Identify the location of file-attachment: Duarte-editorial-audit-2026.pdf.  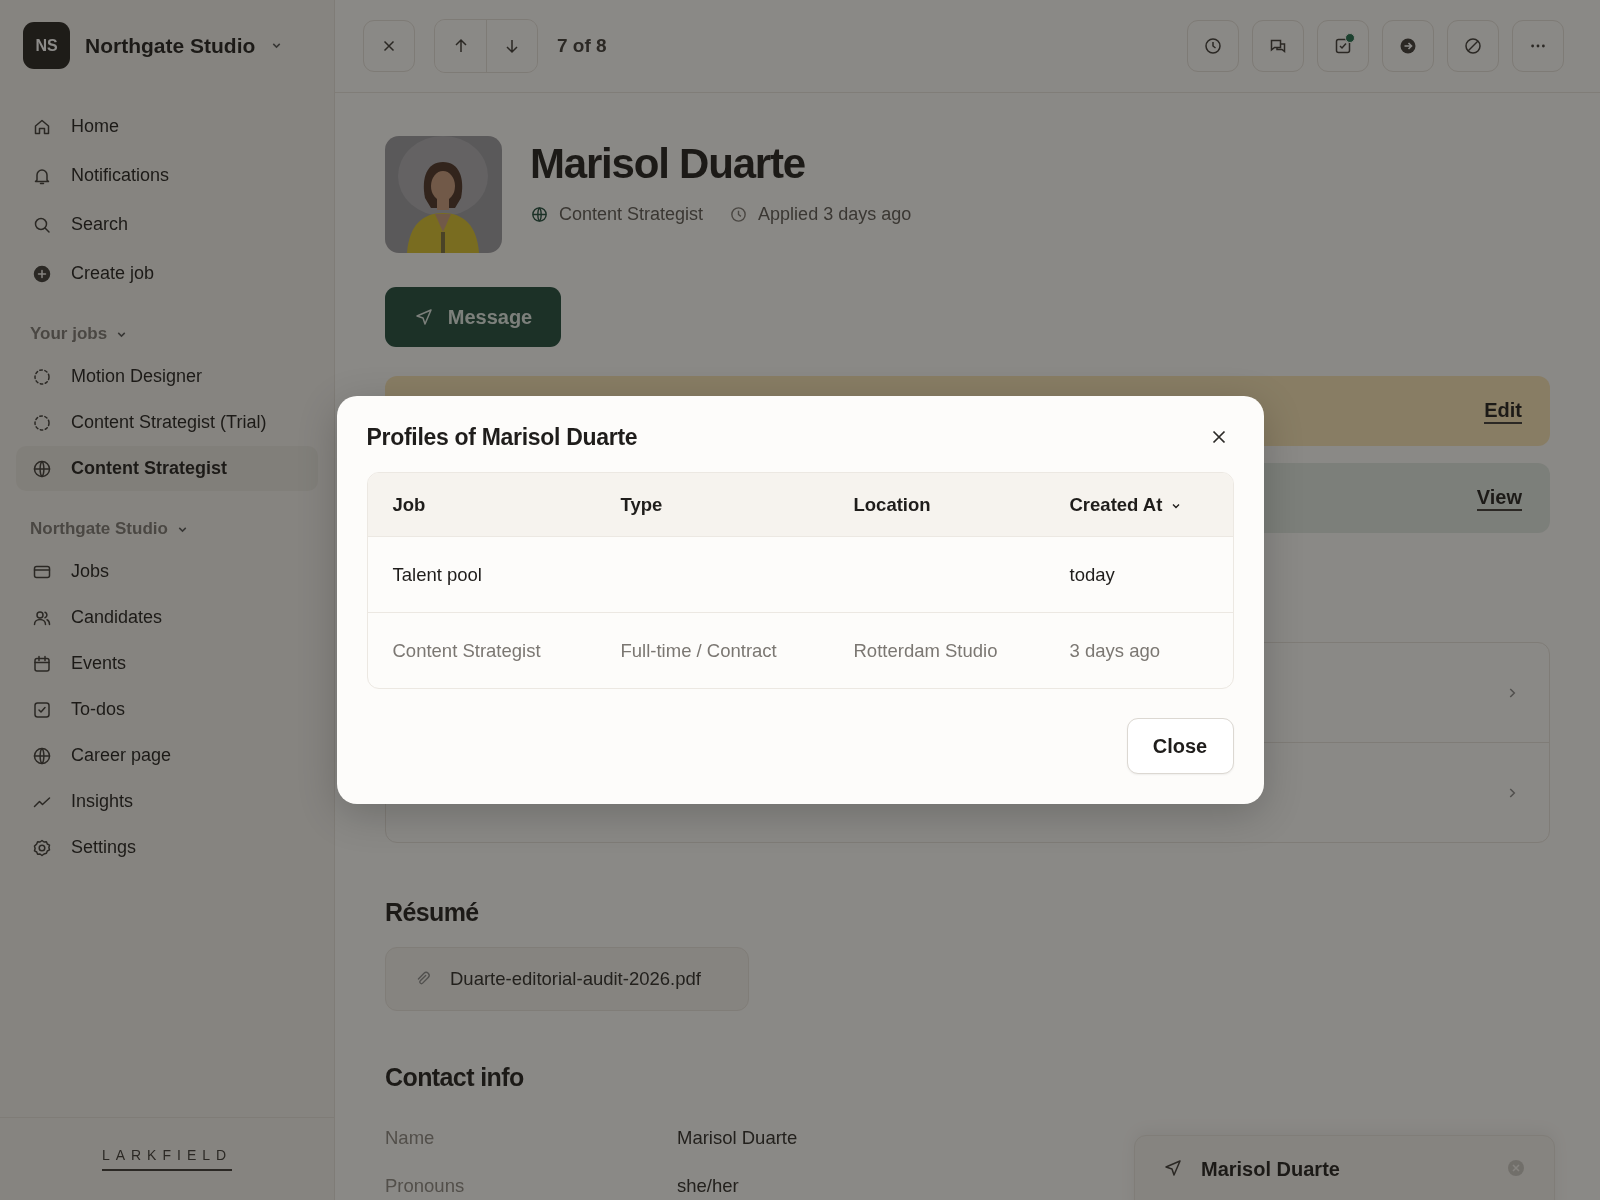
(567, 979).